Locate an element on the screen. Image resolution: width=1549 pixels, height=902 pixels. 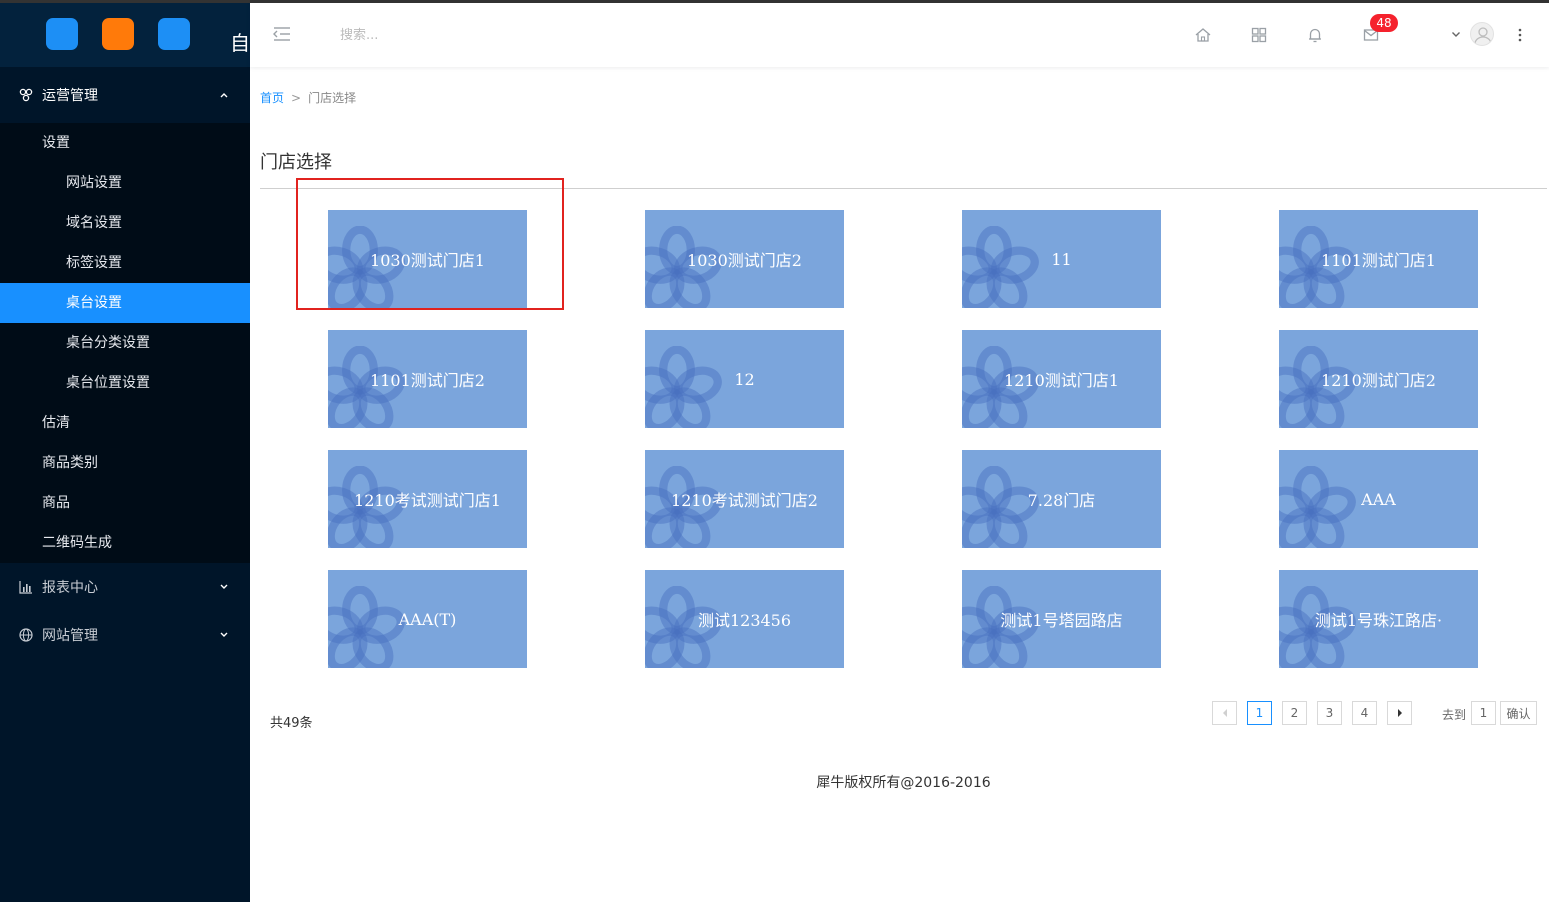
breadcrumb-home-link: 首页 is located at coordinates (272, 98).